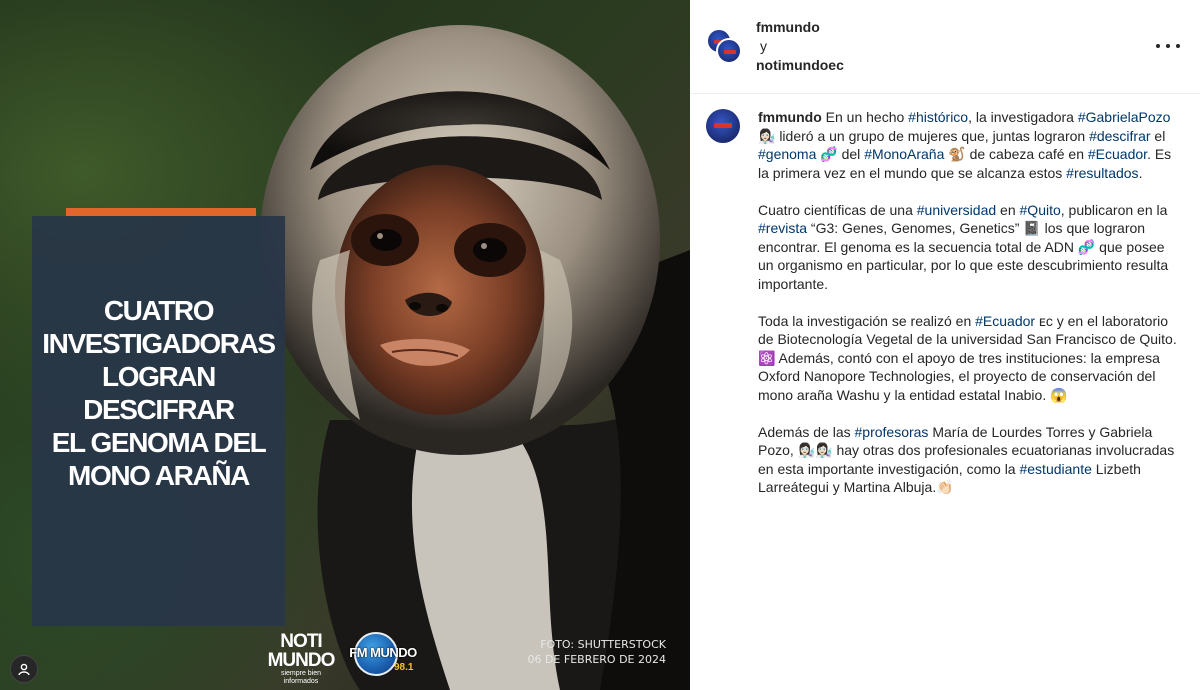 The width and height of the screenshot is (1200, 690). I want to click on post-header: fmmundo y notimundoec, so click(945, 47).